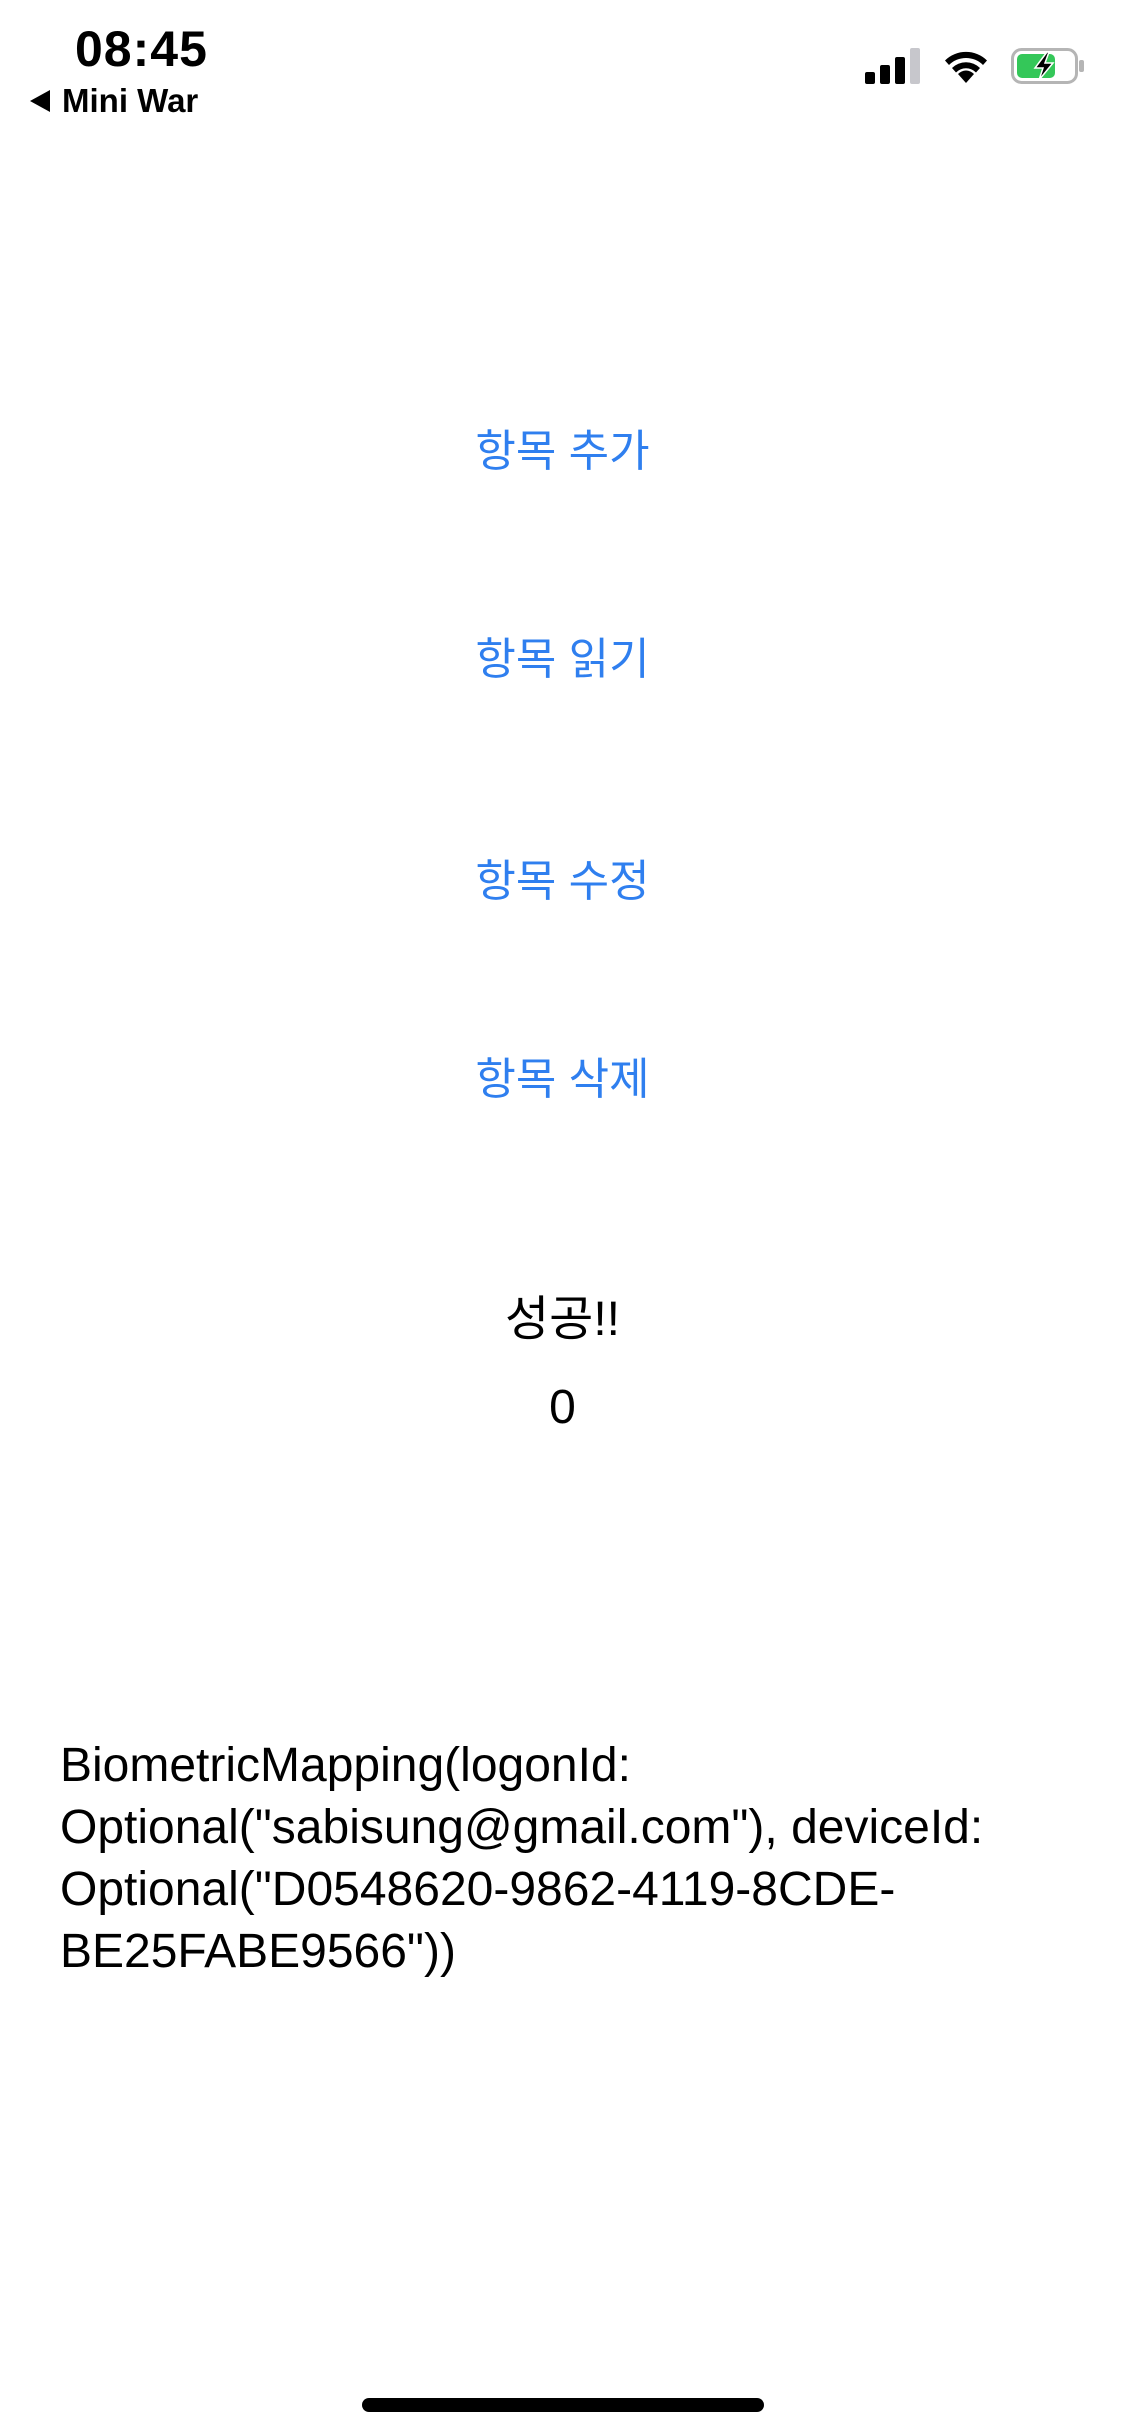 This screenshot has width=1125, height=2436. What do you see at coordinates (562, 452) in the screenshot?
I see `add-item-button: 항목 추가` at bounding box center [562, 452].